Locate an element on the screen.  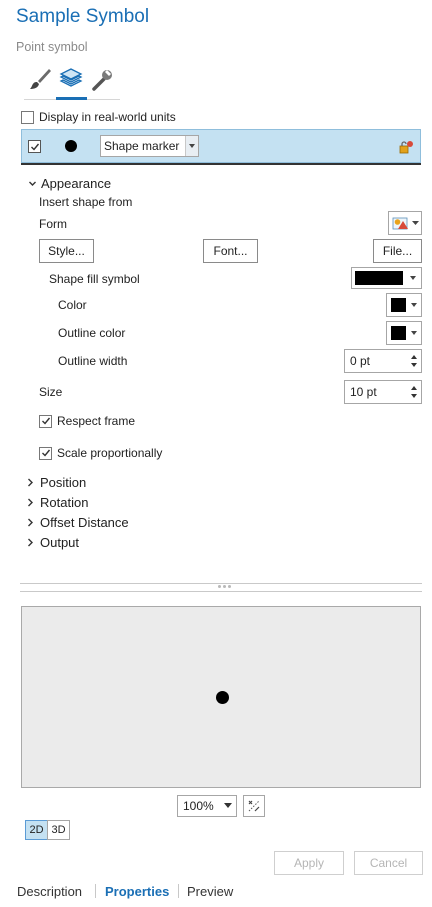
shape-fill-symbol-picker is located at coordinates (386, 278).